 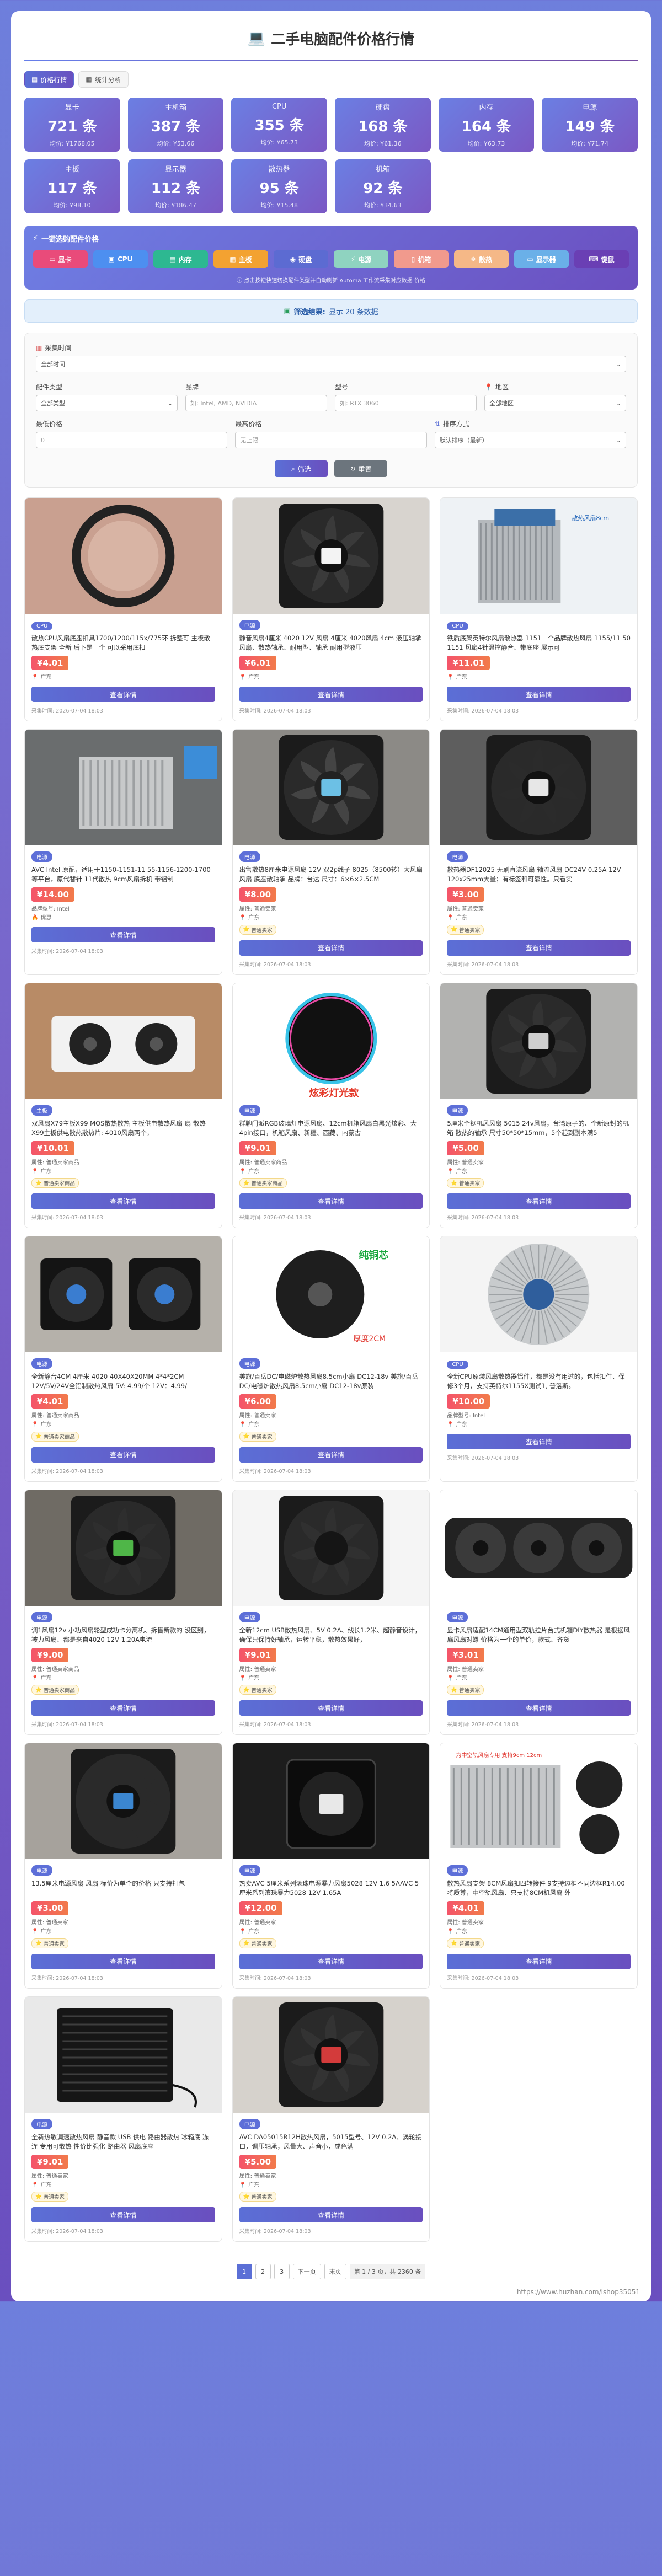 I want to click on brand-label: 品牌, so click(x=192, y=387).